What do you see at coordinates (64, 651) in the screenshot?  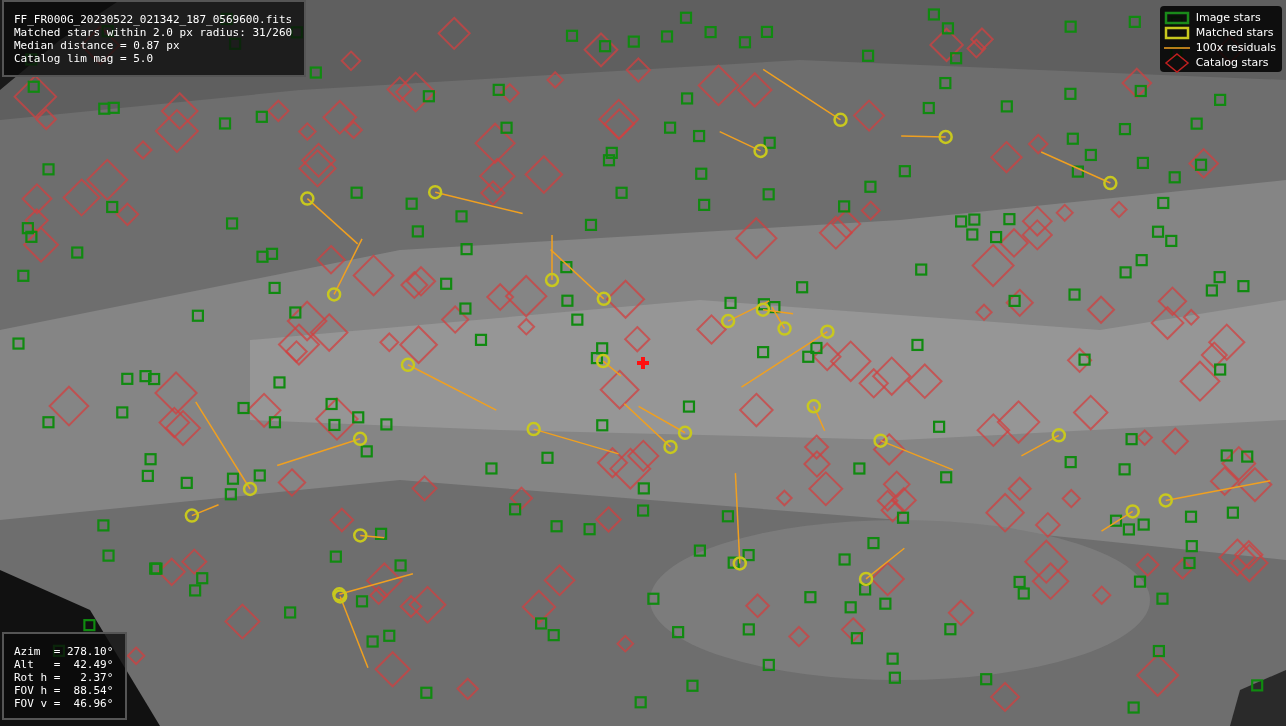 I see `info-text: Azim = 278.10°` at bounding box center [64, 651].